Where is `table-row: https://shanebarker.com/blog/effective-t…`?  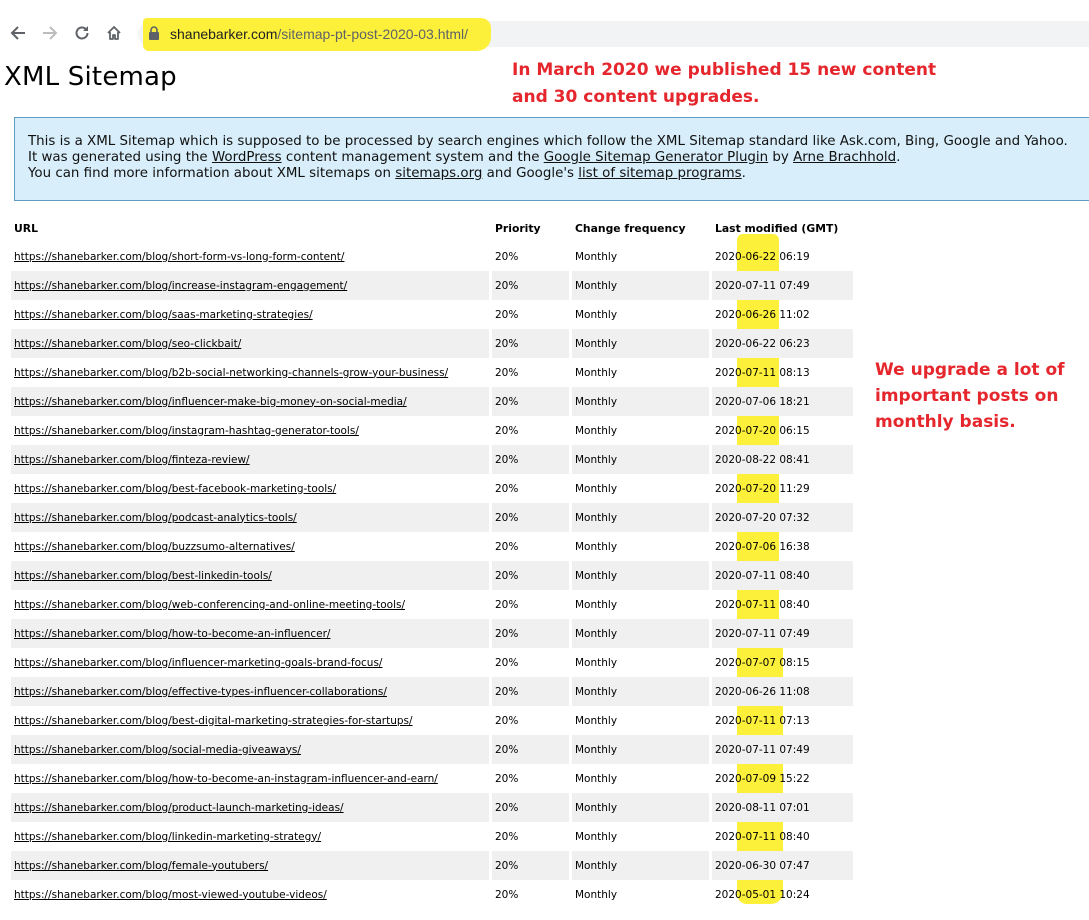
table-row: https://shanebarker.com/blog/effective-t… is located at coordinates (432, 691).